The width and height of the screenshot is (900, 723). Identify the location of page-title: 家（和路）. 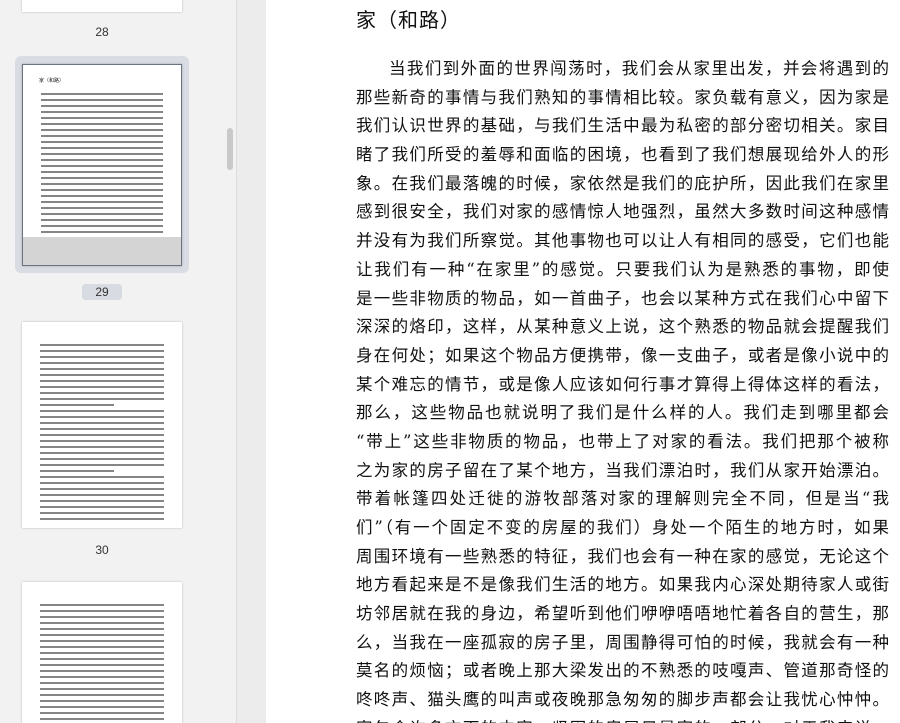
(408, 20).